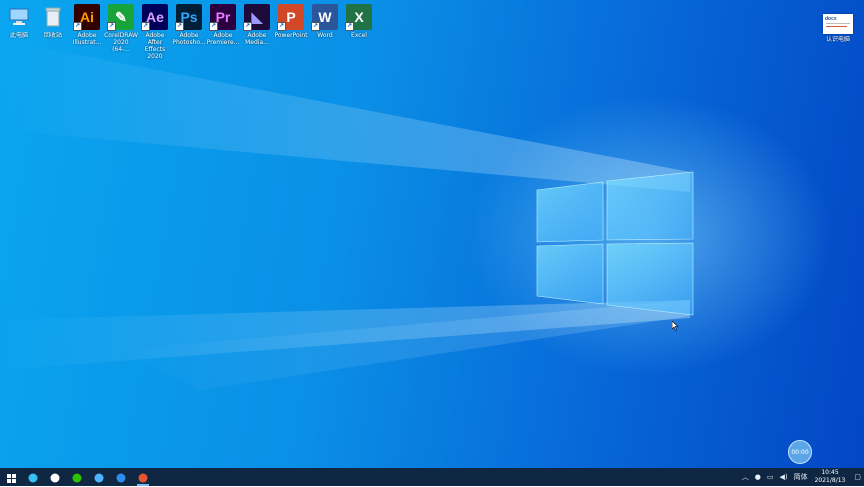 Image resolution: width=864 pixels, height=487 pixels. I want to click on app-k-icon, so click(121, 477).